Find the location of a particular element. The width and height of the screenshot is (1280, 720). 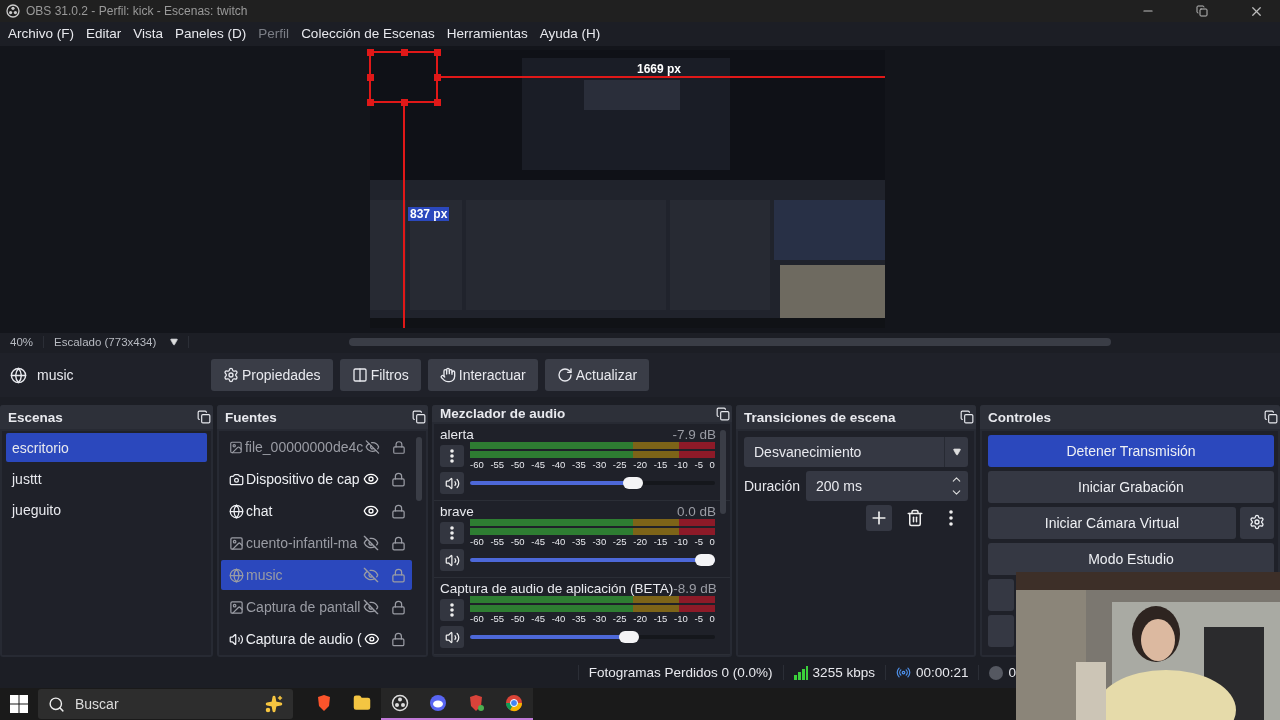

menu-item: Vista is located at coordinates (148, 34).